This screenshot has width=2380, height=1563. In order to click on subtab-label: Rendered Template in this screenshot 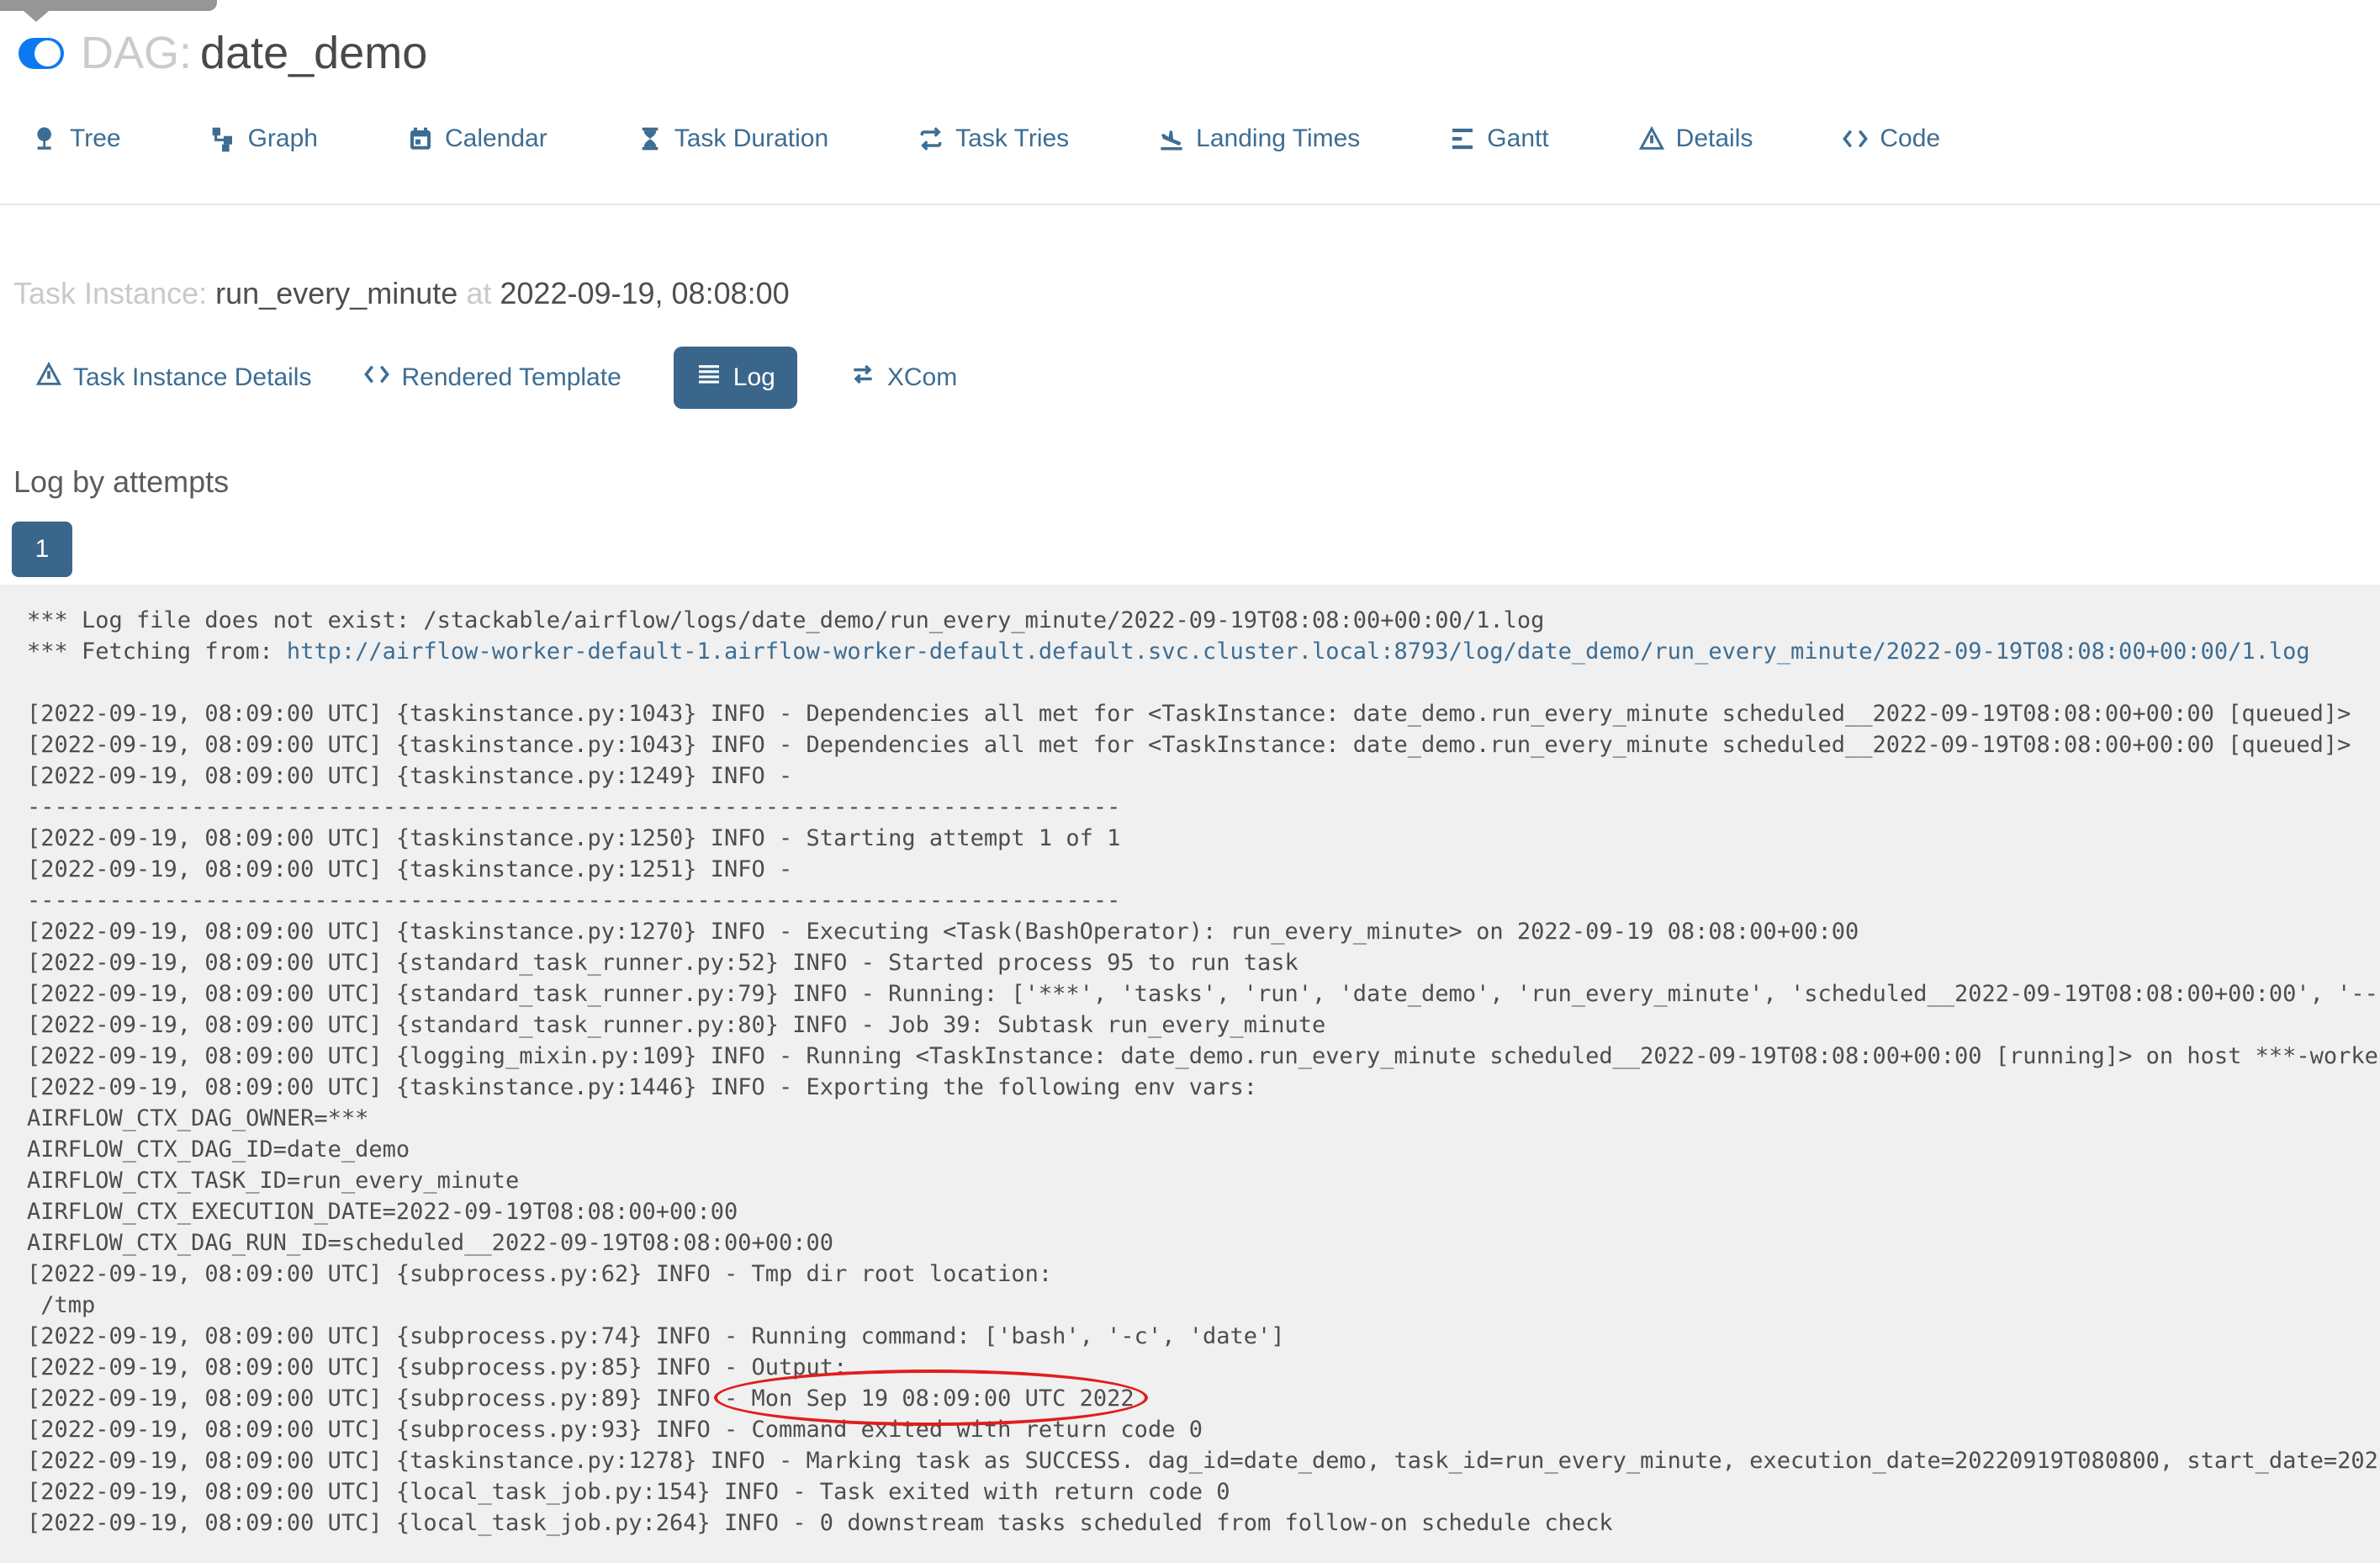, I will do `click(511, 377)`.